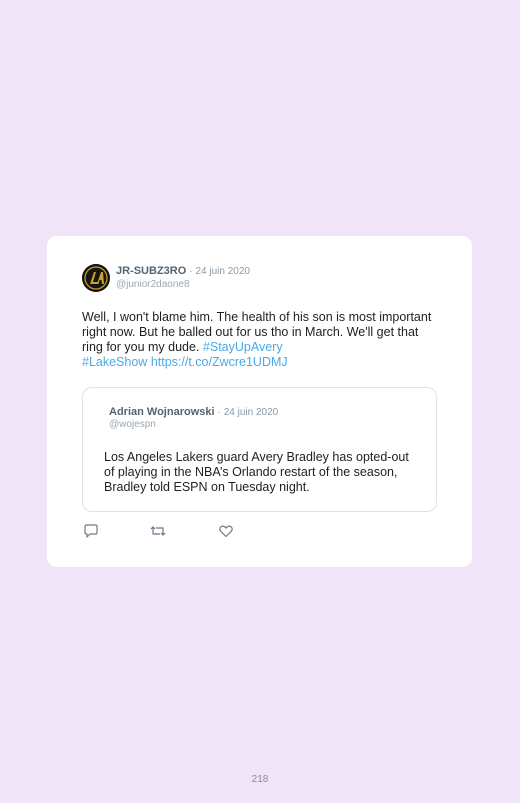 Image resolution: width=520 pixels, height=803 pixels. I want to click on quoted-author-line: Adrian Wojnarowski · 24 juin 2020, so click(193, 412).